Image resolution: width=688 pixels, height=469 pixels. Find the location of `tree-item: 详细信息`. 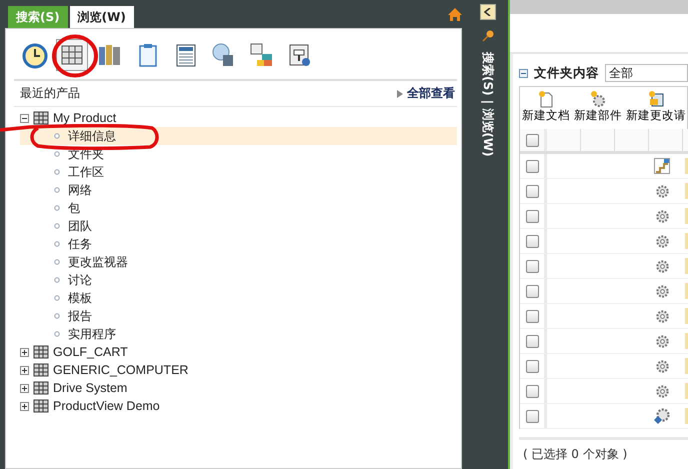

tree-item: 详细信息 is located at coordinates (238, 136).